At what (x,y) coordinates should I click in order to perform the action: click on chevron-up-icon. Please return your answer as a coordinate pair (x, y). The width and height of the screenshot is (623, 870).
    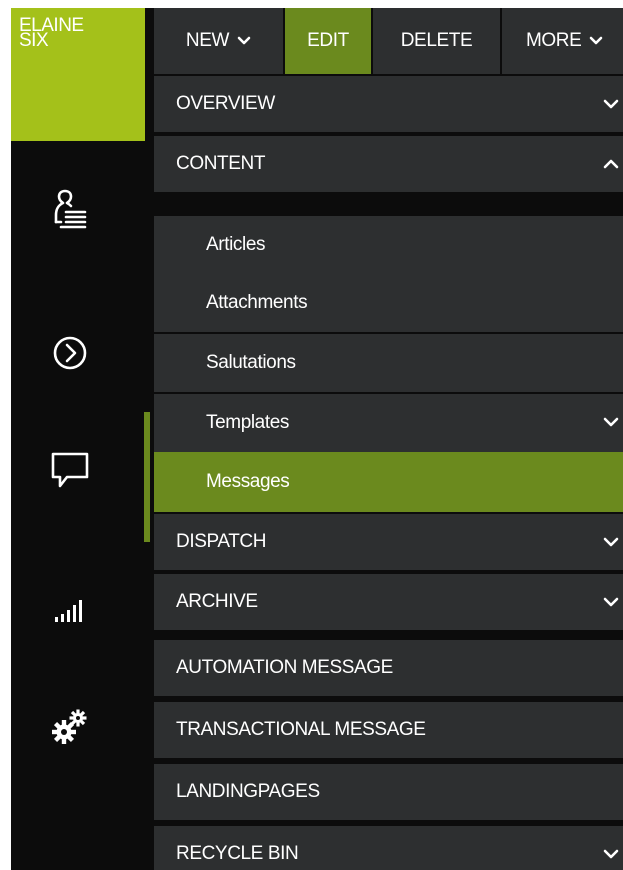
    Looking at the image, I should click on (611, 164).